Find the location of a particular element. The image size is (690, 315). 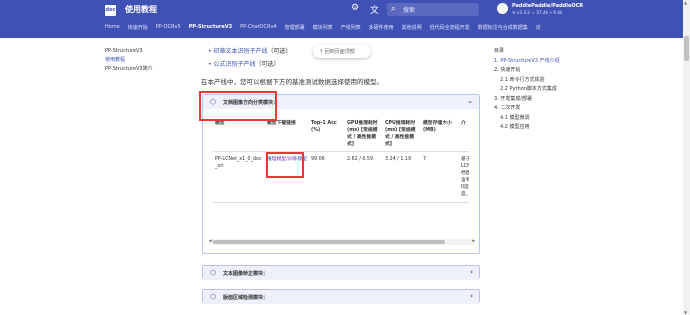

toc-item: 3. 开发集成/部署 is located at coordinates (527, 100).